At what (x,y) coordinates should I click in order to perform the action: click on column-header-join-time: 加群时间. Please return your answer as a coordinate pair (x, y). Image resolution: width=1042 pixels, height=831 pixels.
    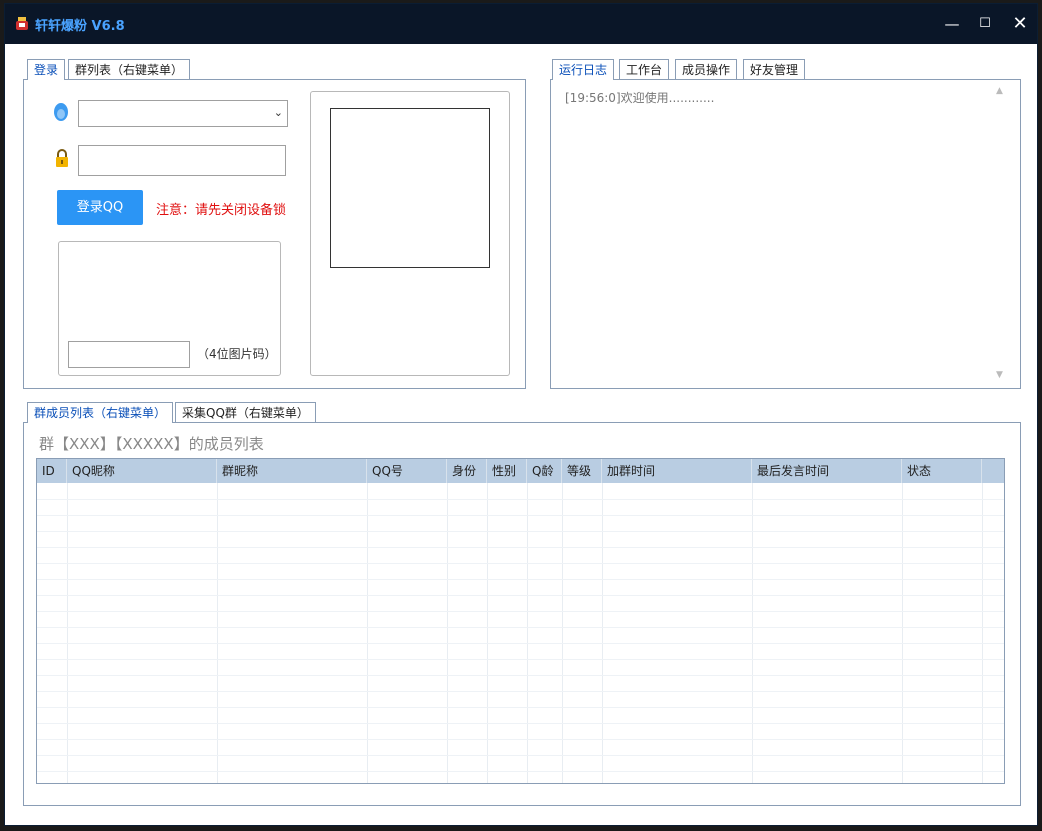
    Looking at the image, I should click on (677, 471).